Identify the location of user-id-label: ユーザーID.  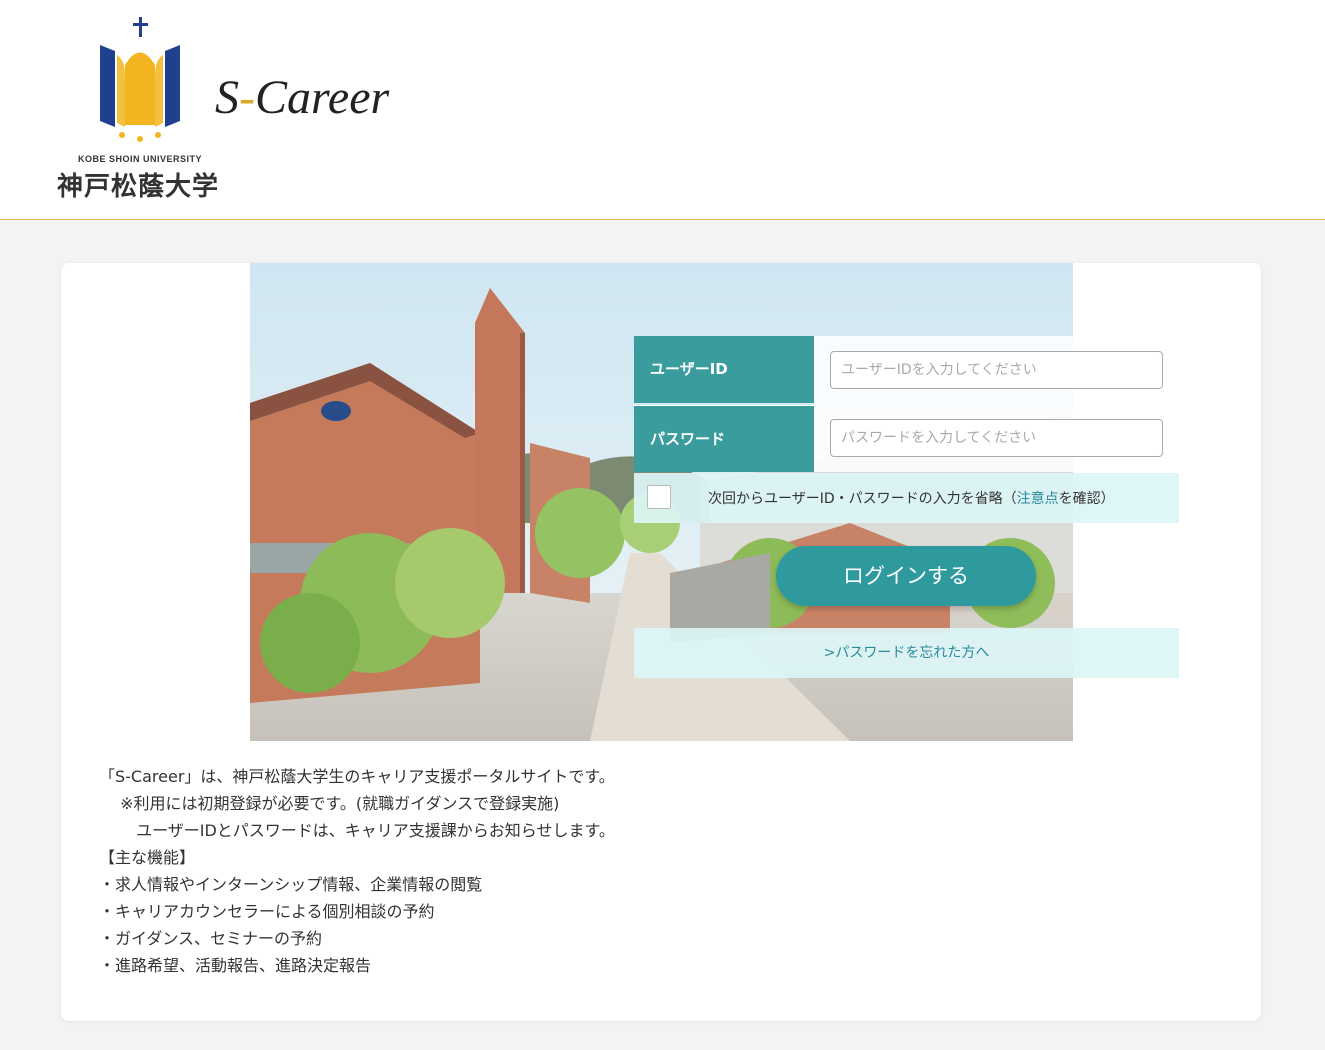
(724, 369).